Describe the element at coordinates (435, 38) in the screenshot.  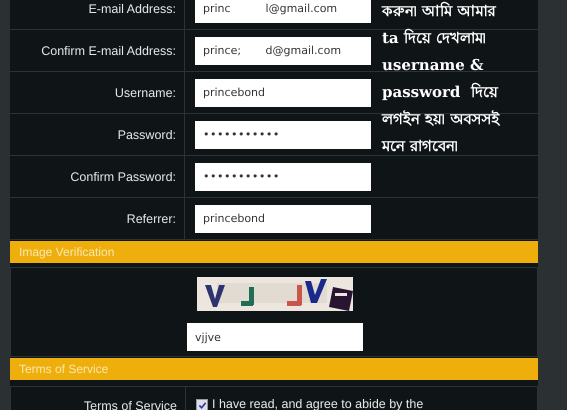
I see `annotation-text: ta দিয়ে দেখলাম৷` at that location.